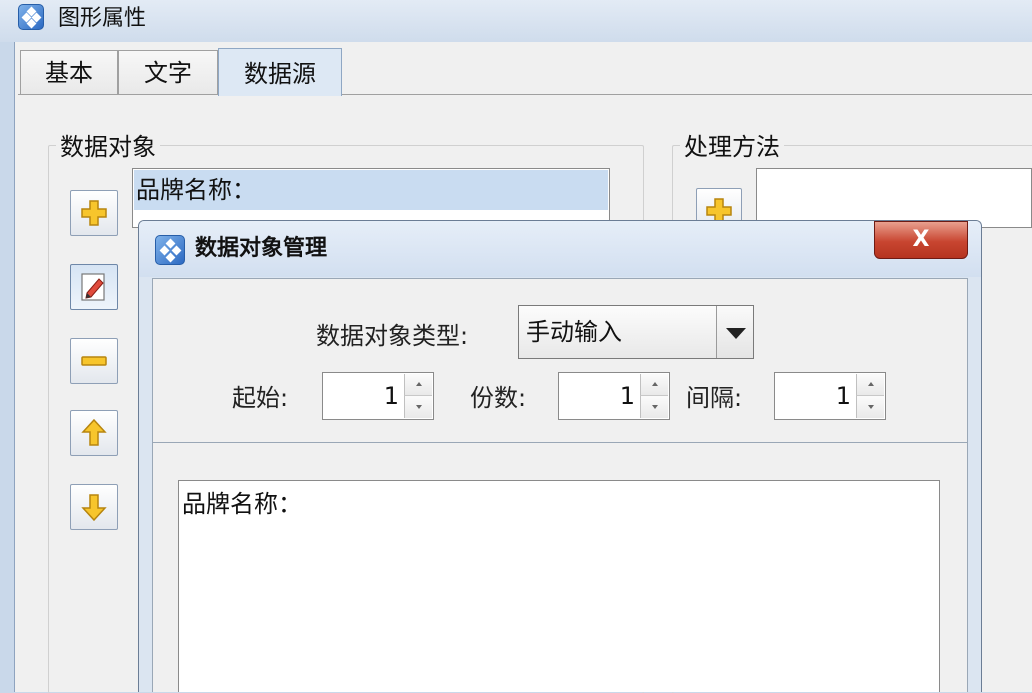  What do you see at coordinates (830, 396) in the screenshot?
I see `interval-spinner: 1` at bounding box center [830, 396].